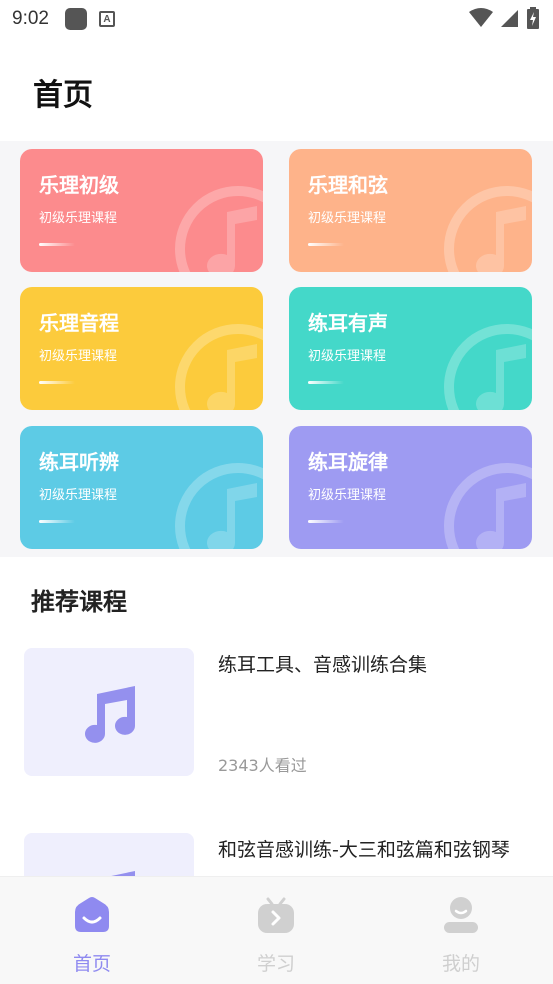 This screenshot has height=984, width=553. What do you see at coordinates (91, 964) in the screenshot?
I see `tab-label-home: 首页` at bounding box center [91, 964].